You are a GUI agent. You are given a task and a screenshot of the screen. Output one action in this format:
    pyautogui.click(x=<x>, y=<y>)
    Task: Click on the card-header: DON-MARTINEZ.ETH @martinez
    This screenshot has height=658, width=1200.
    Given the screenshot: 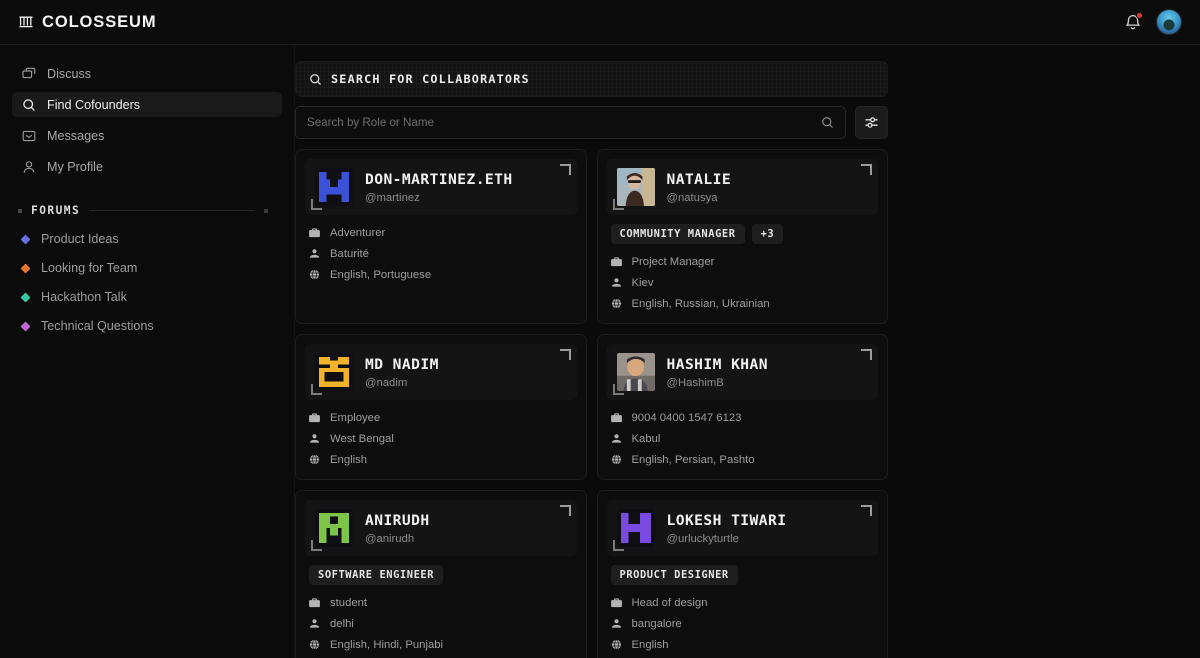 What is the action you would take?
    pyautogui.click(x=441, y=187)
    